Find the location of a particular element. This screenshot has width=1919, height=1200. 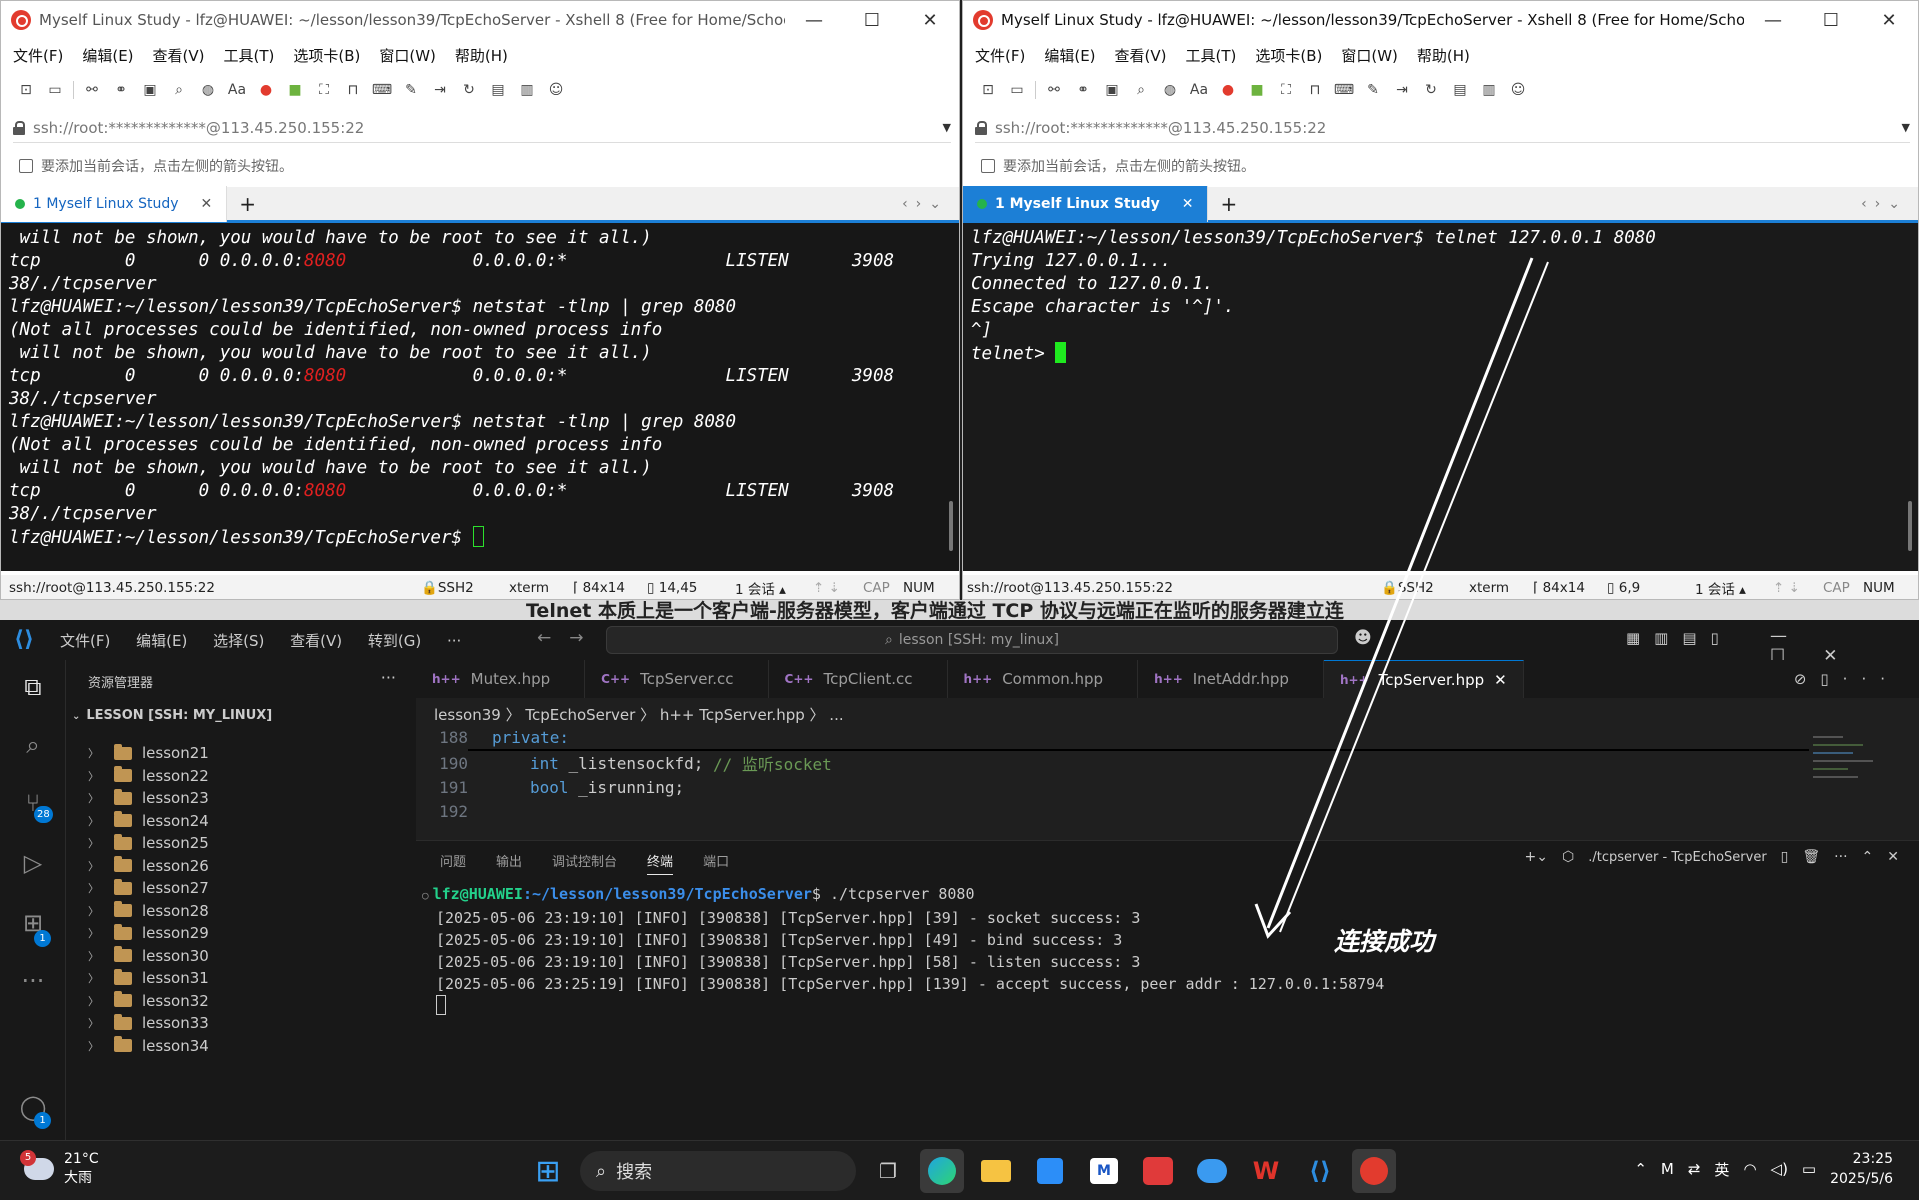

outlook-icon: M is located at coordinates (1104, 1171).